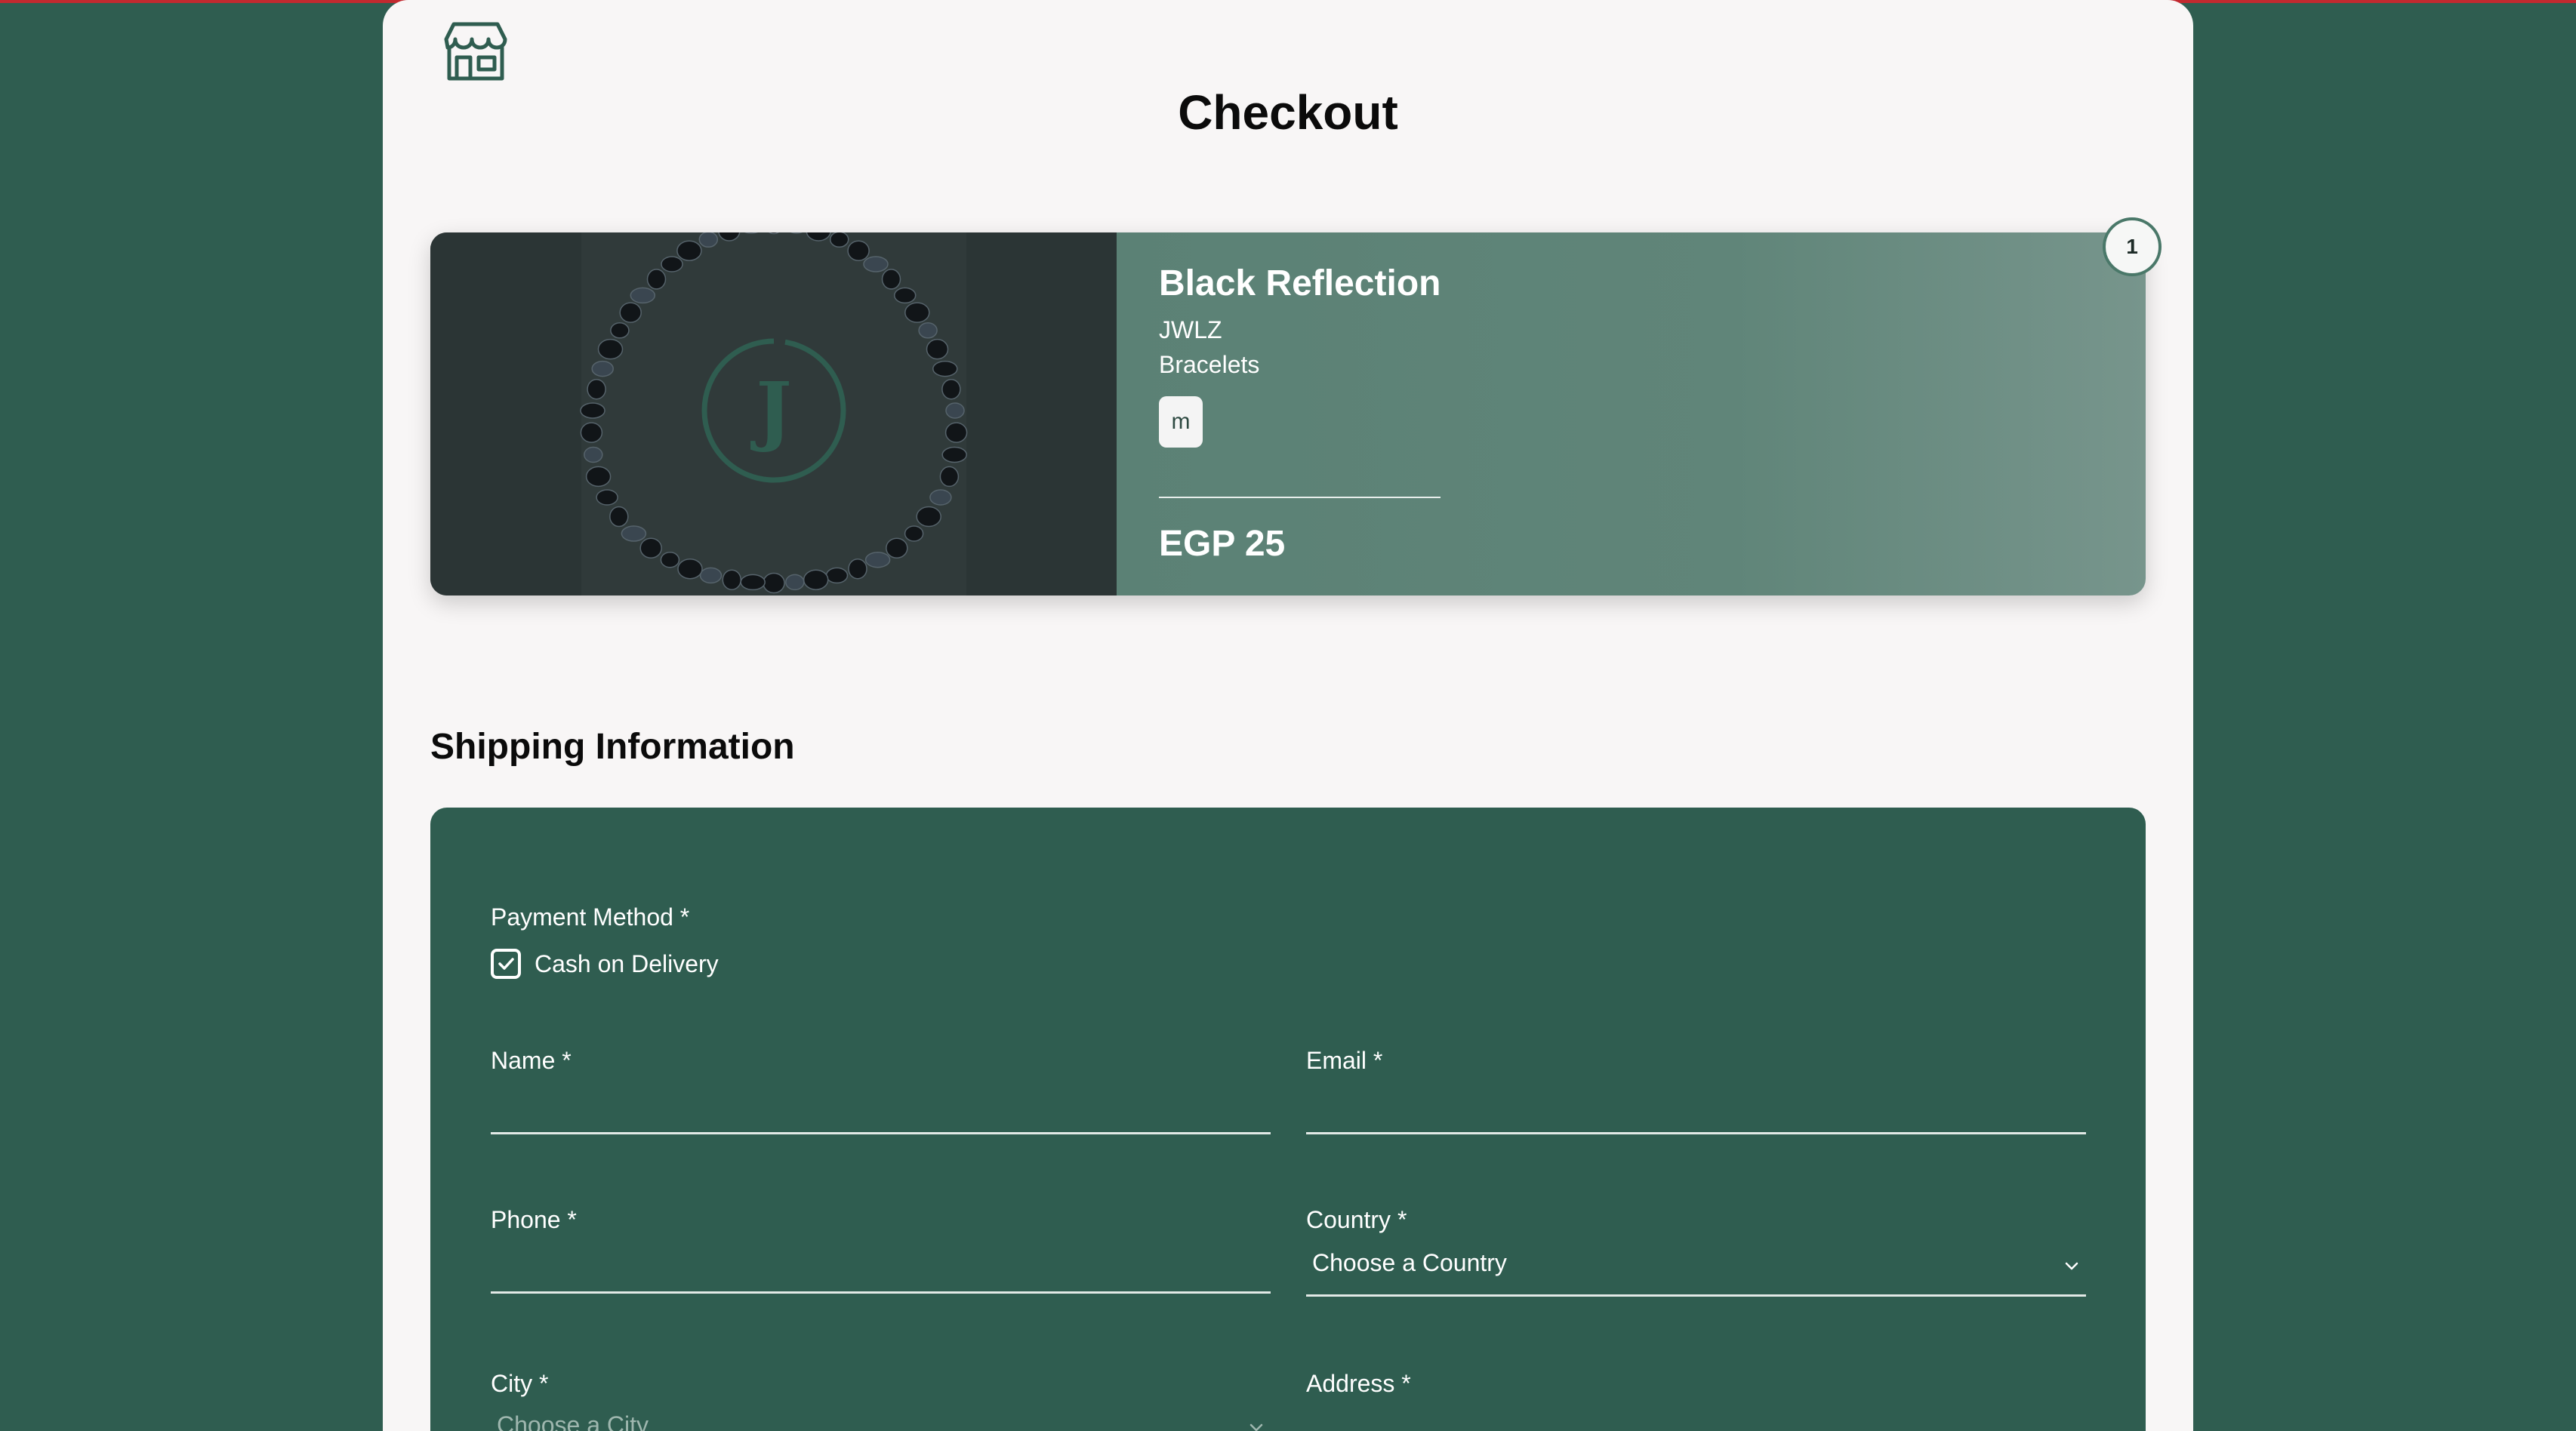 The width and height of the screenshot is (2576, 1431). I want to click on product-name: Black Reflection, so click(1300, 283).